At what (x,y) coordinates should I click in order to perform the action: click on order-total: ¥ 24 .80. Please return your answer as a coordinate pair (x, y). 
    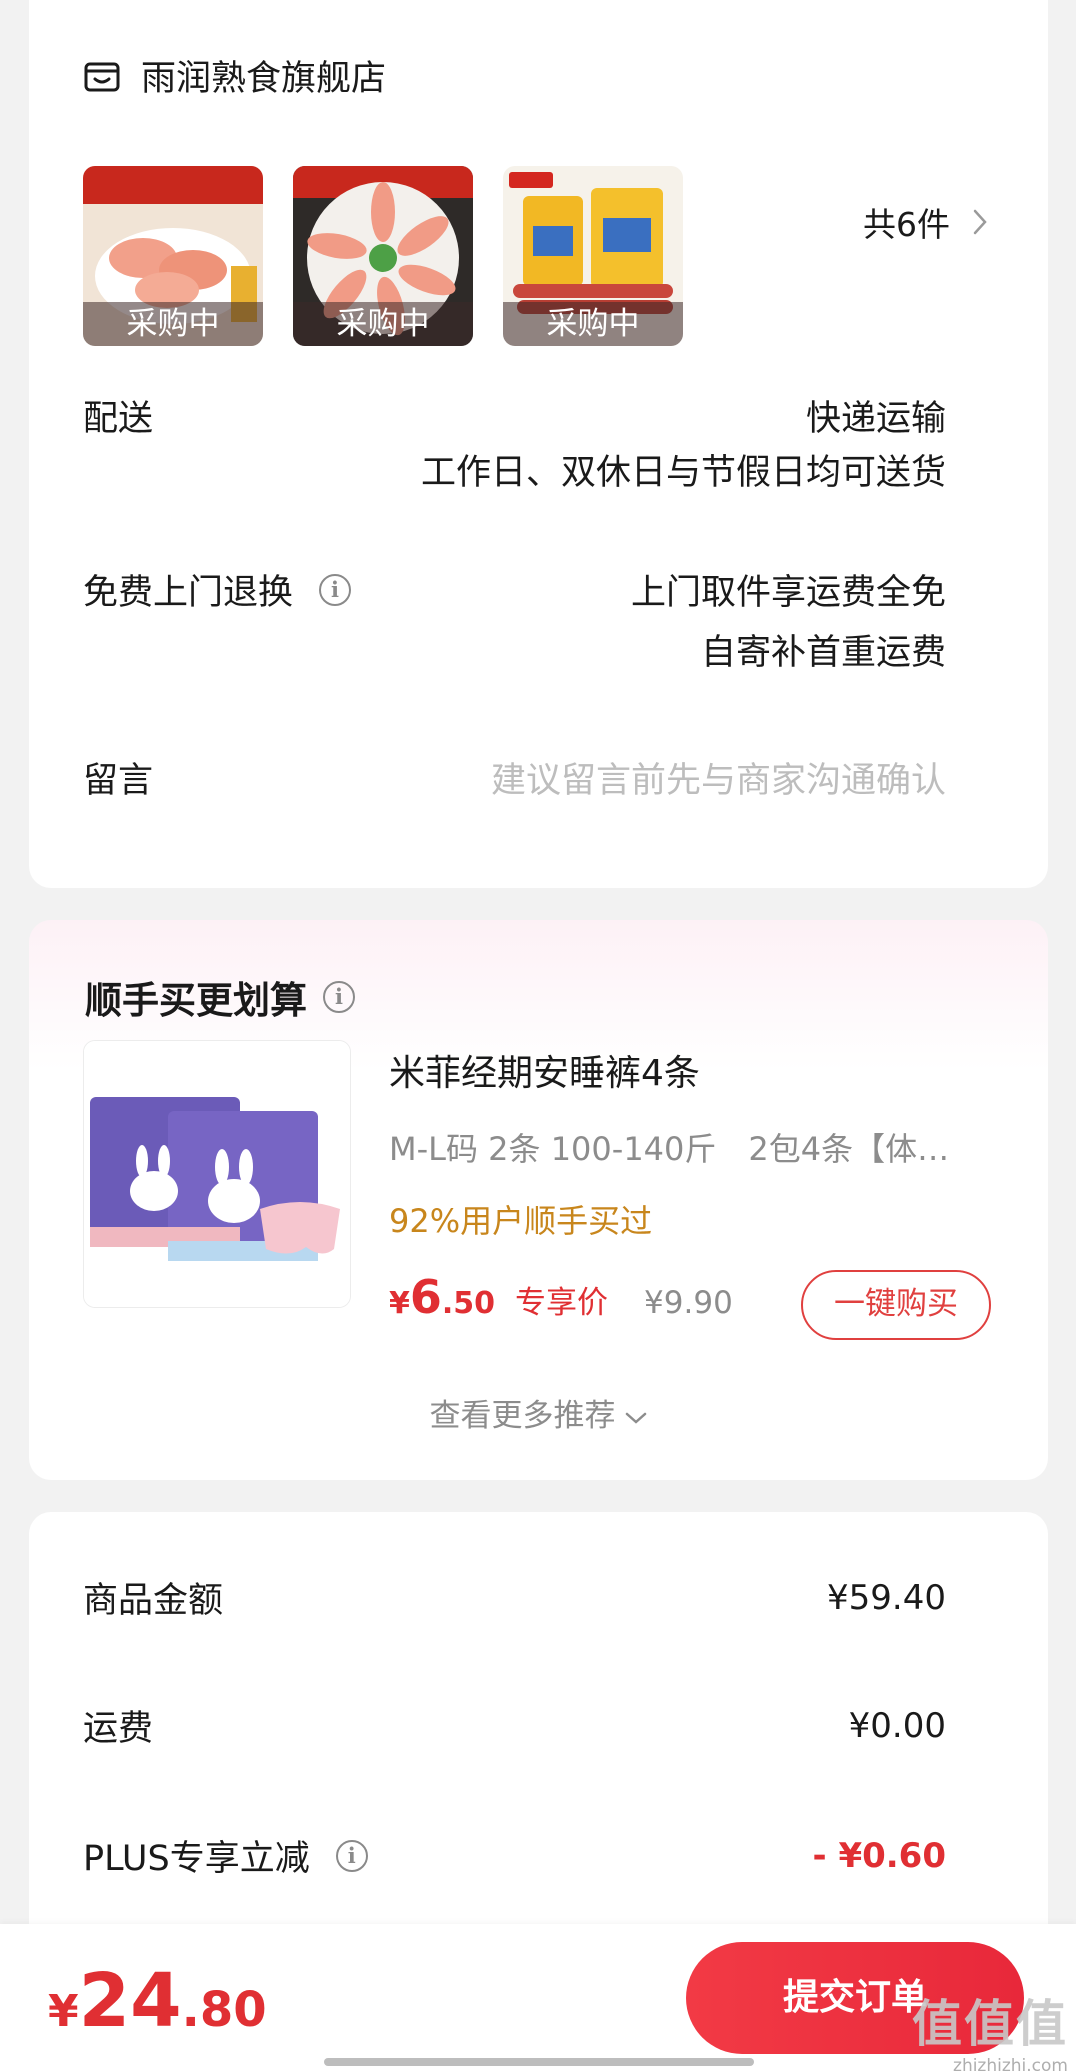
    Looking at the image, I should click on (157, 2001).